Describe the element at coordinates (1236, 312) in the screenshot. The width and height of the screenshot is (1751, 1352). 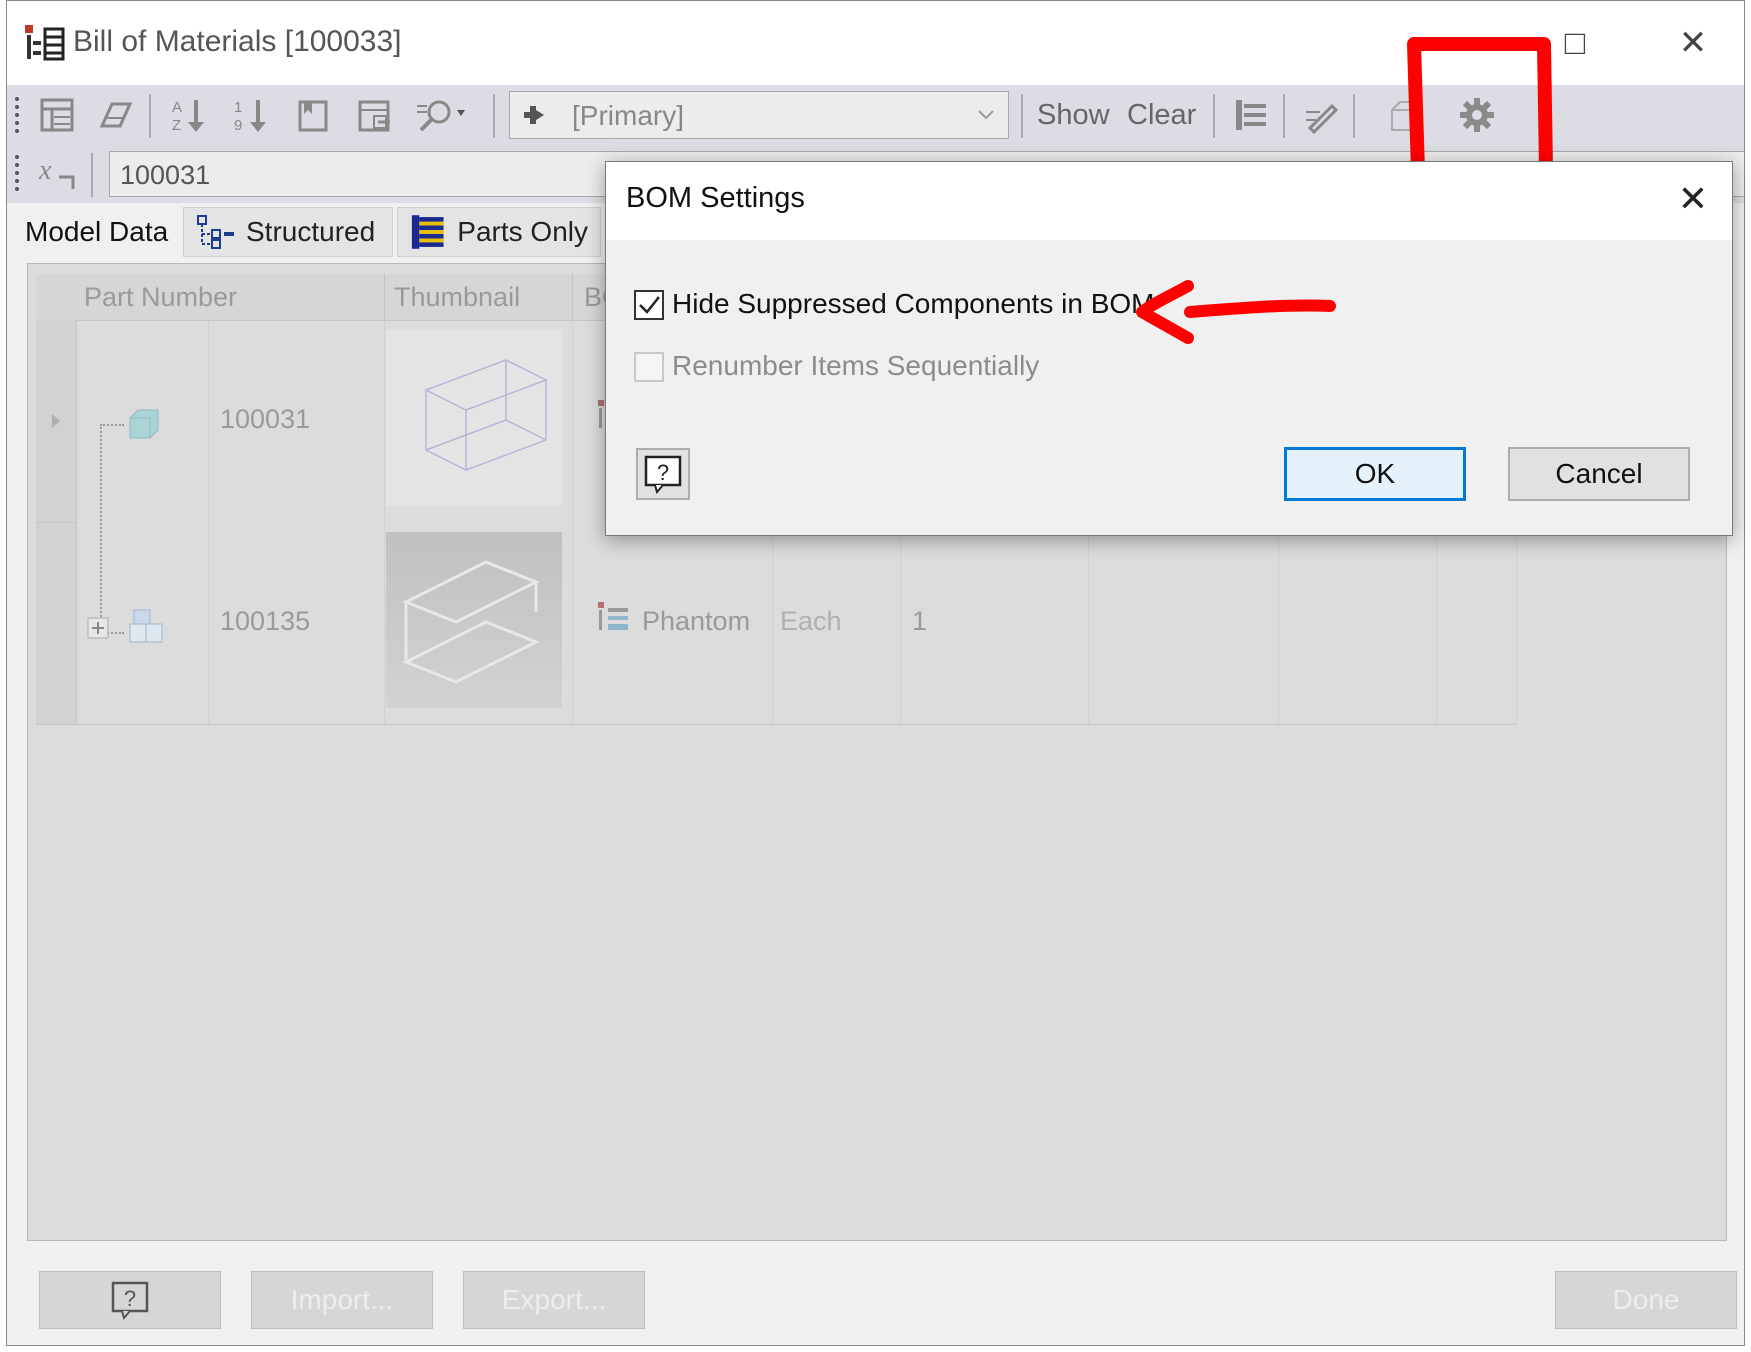
I see `red-arrow-annotation` at that location.